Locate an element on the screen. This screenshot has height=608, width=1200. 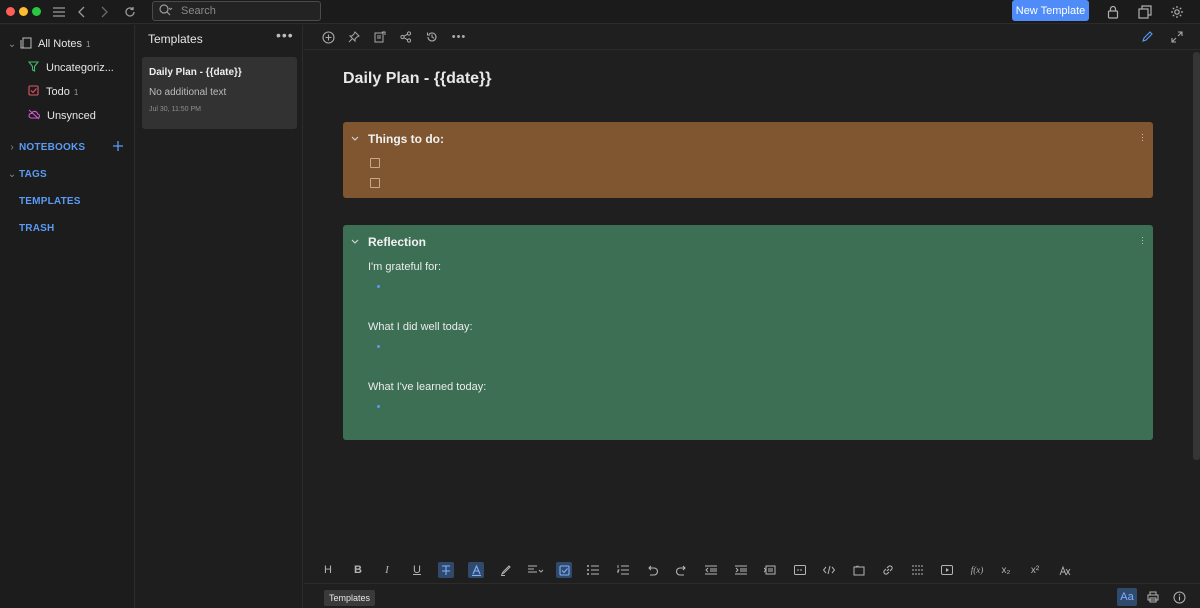
video-embed-icon is located at coordinates (947, 570).